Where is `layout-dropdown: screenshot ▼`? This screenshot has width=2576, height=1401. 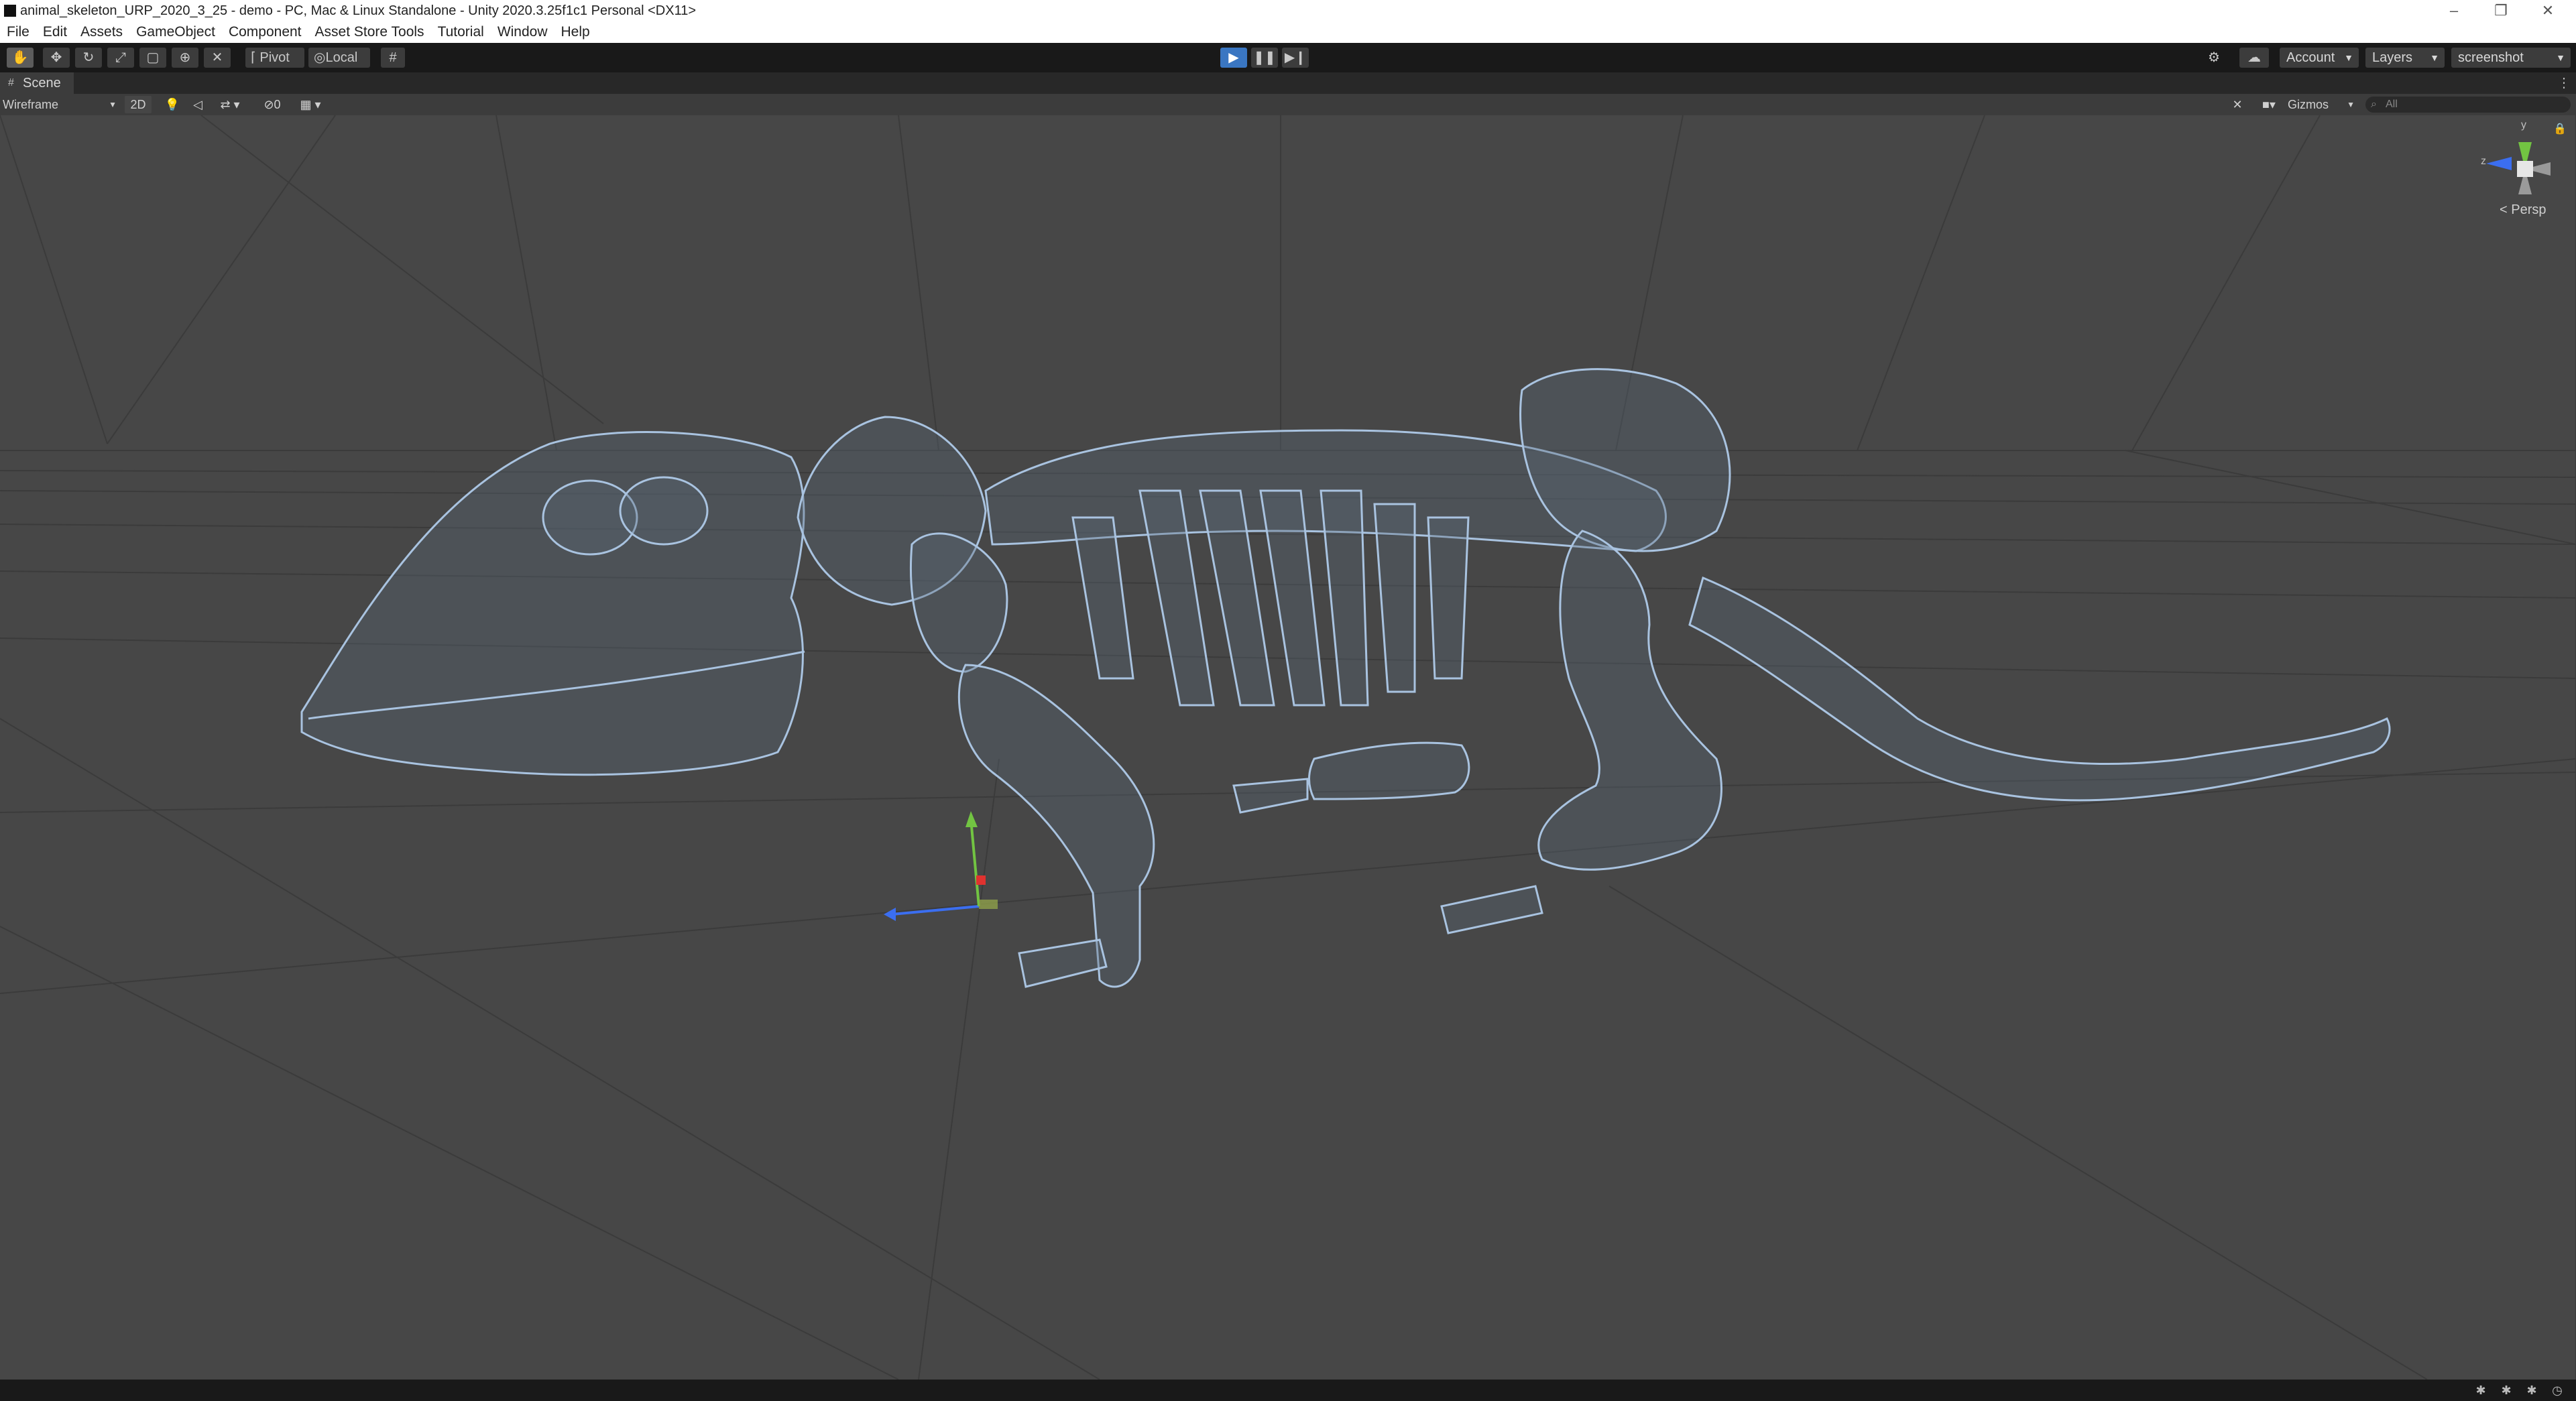 layout-dropdown: screenshot ▼ is located at coordinates (2511, 58).